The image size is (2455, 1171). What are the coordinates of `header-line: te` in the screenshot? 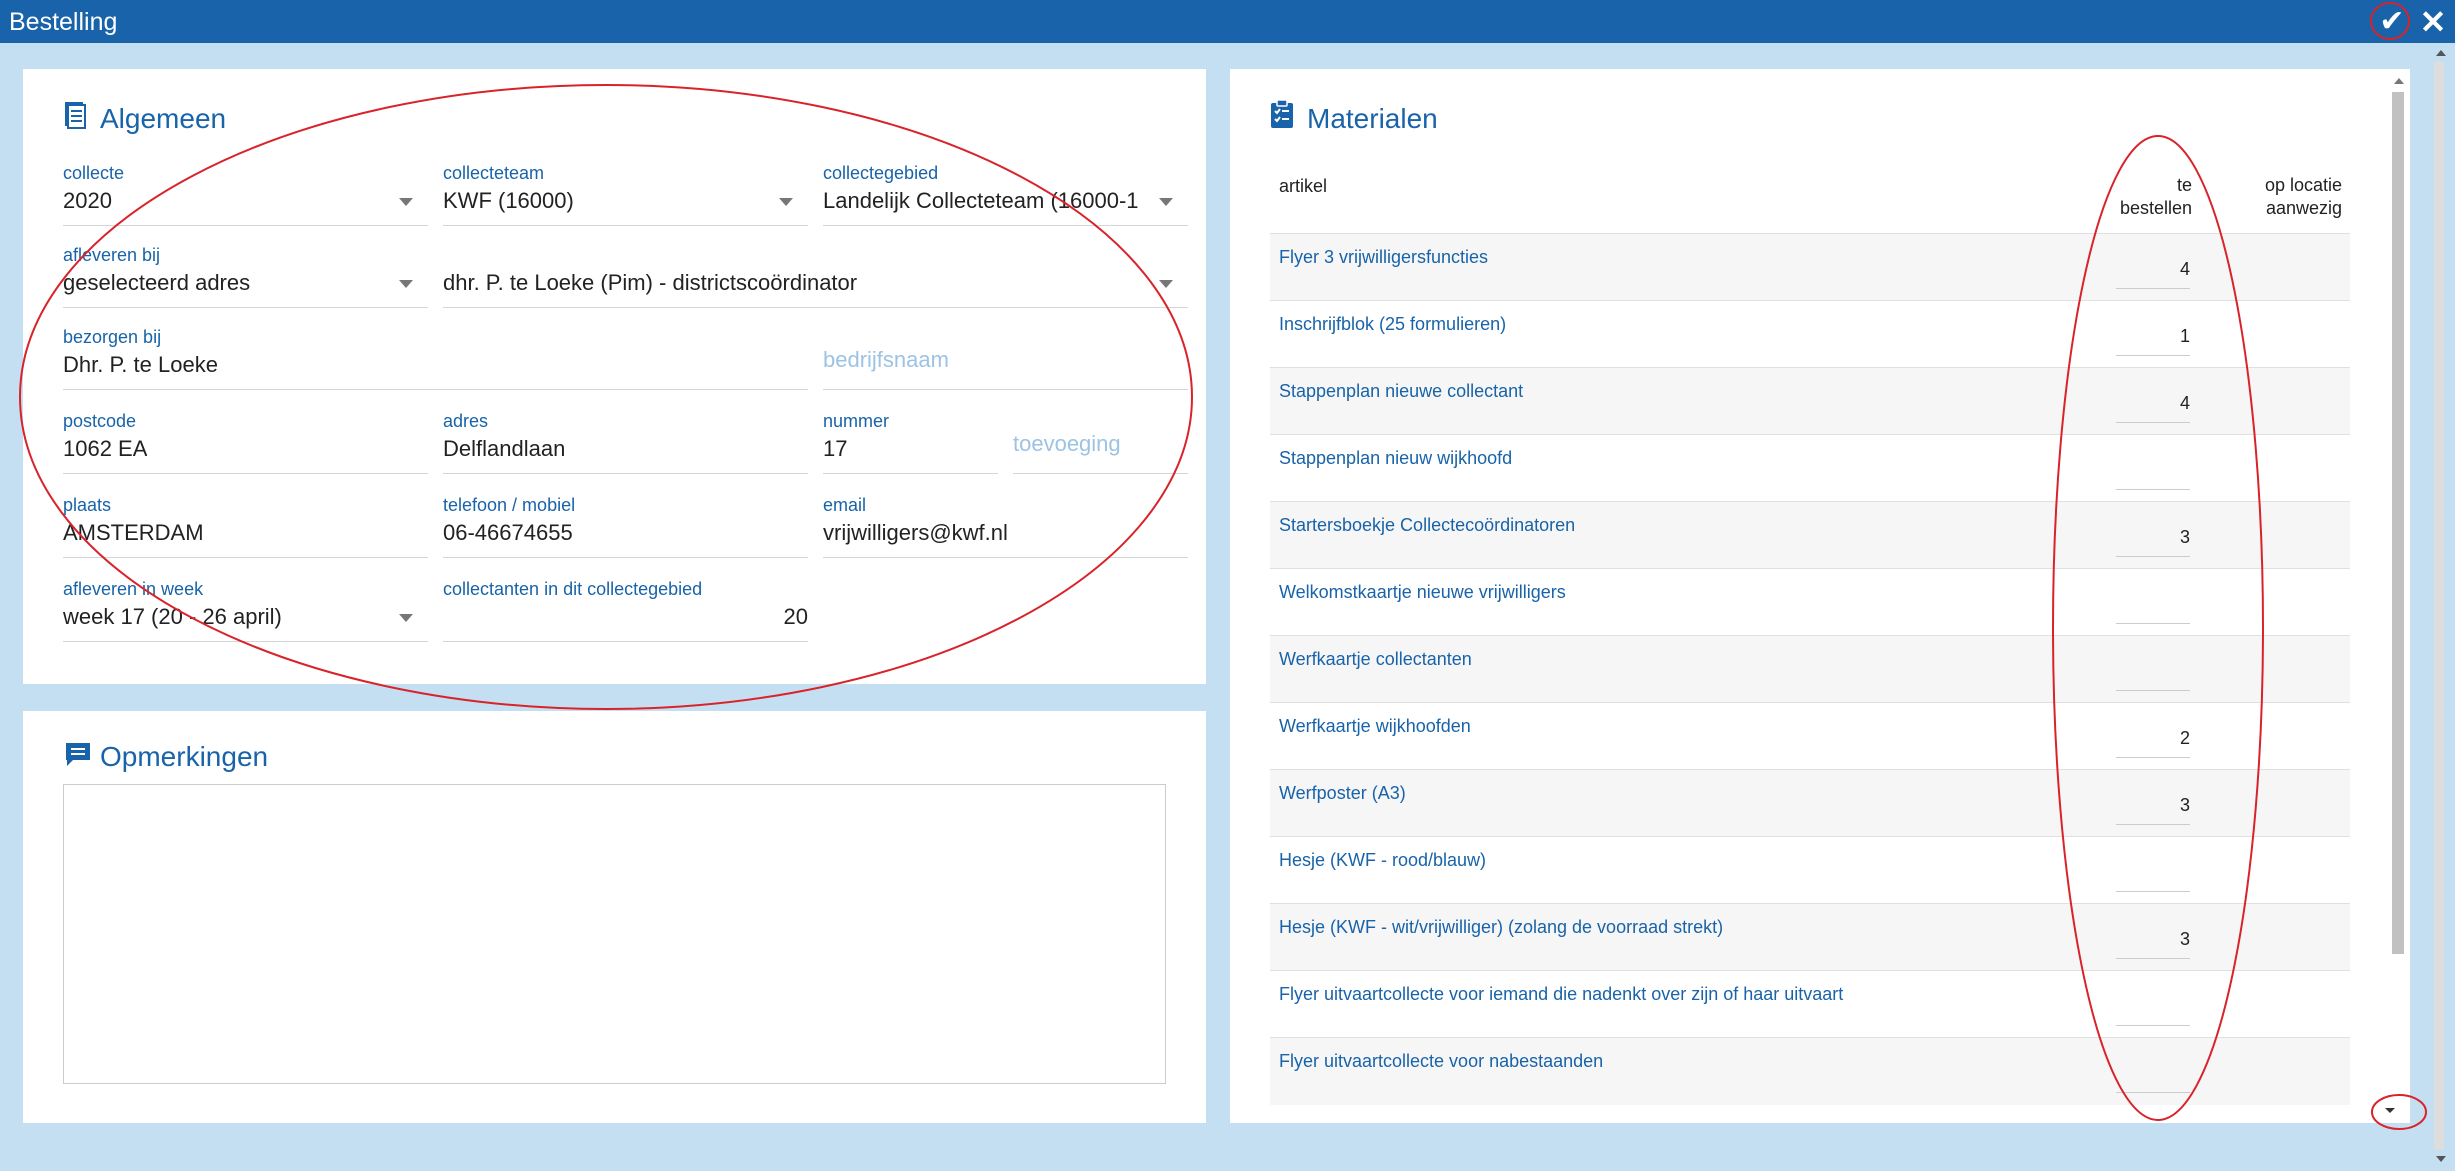 It's located at (2184, 185).